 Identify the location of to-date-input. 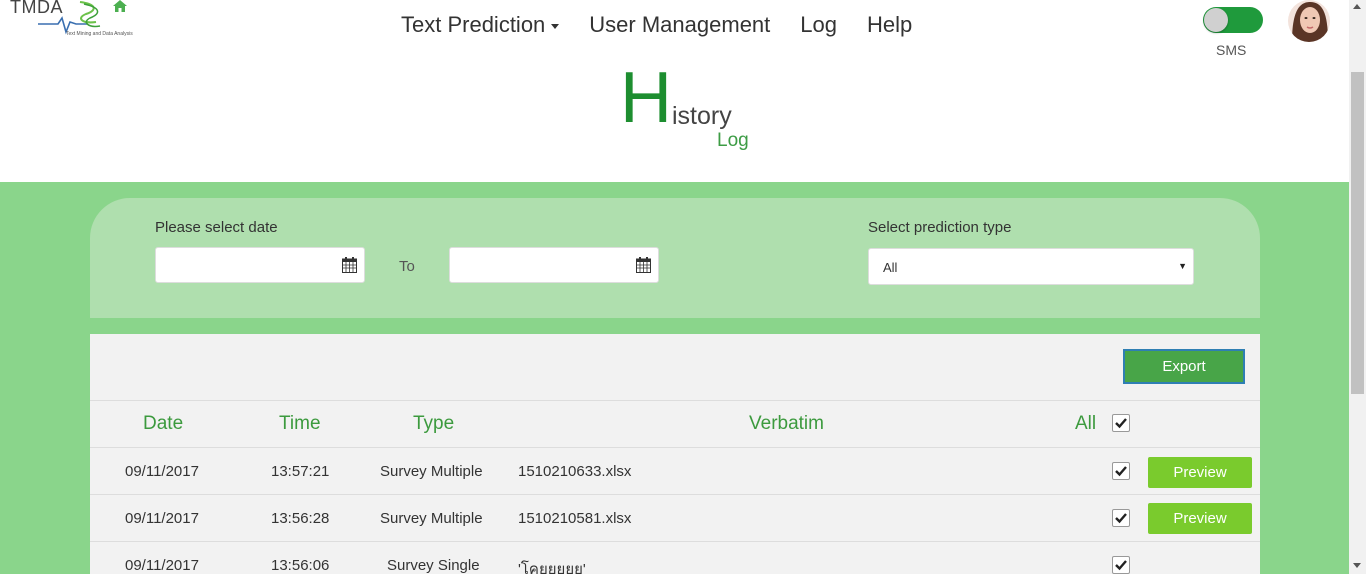
(554, 265).